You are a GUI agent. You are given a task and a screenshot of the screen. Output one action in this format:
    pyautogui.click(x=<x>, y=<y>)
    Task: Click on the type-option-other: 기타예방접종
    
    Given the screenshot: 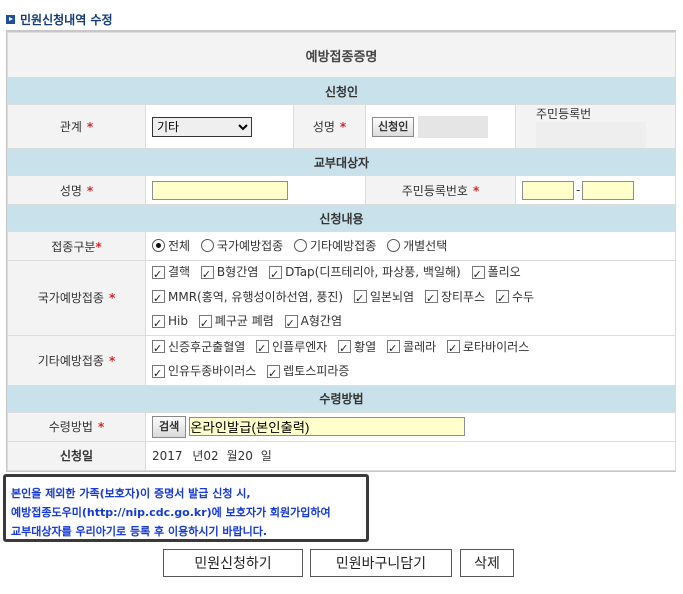 What is the action you would take?
    pyautogui.click(x=335, y=245)
    